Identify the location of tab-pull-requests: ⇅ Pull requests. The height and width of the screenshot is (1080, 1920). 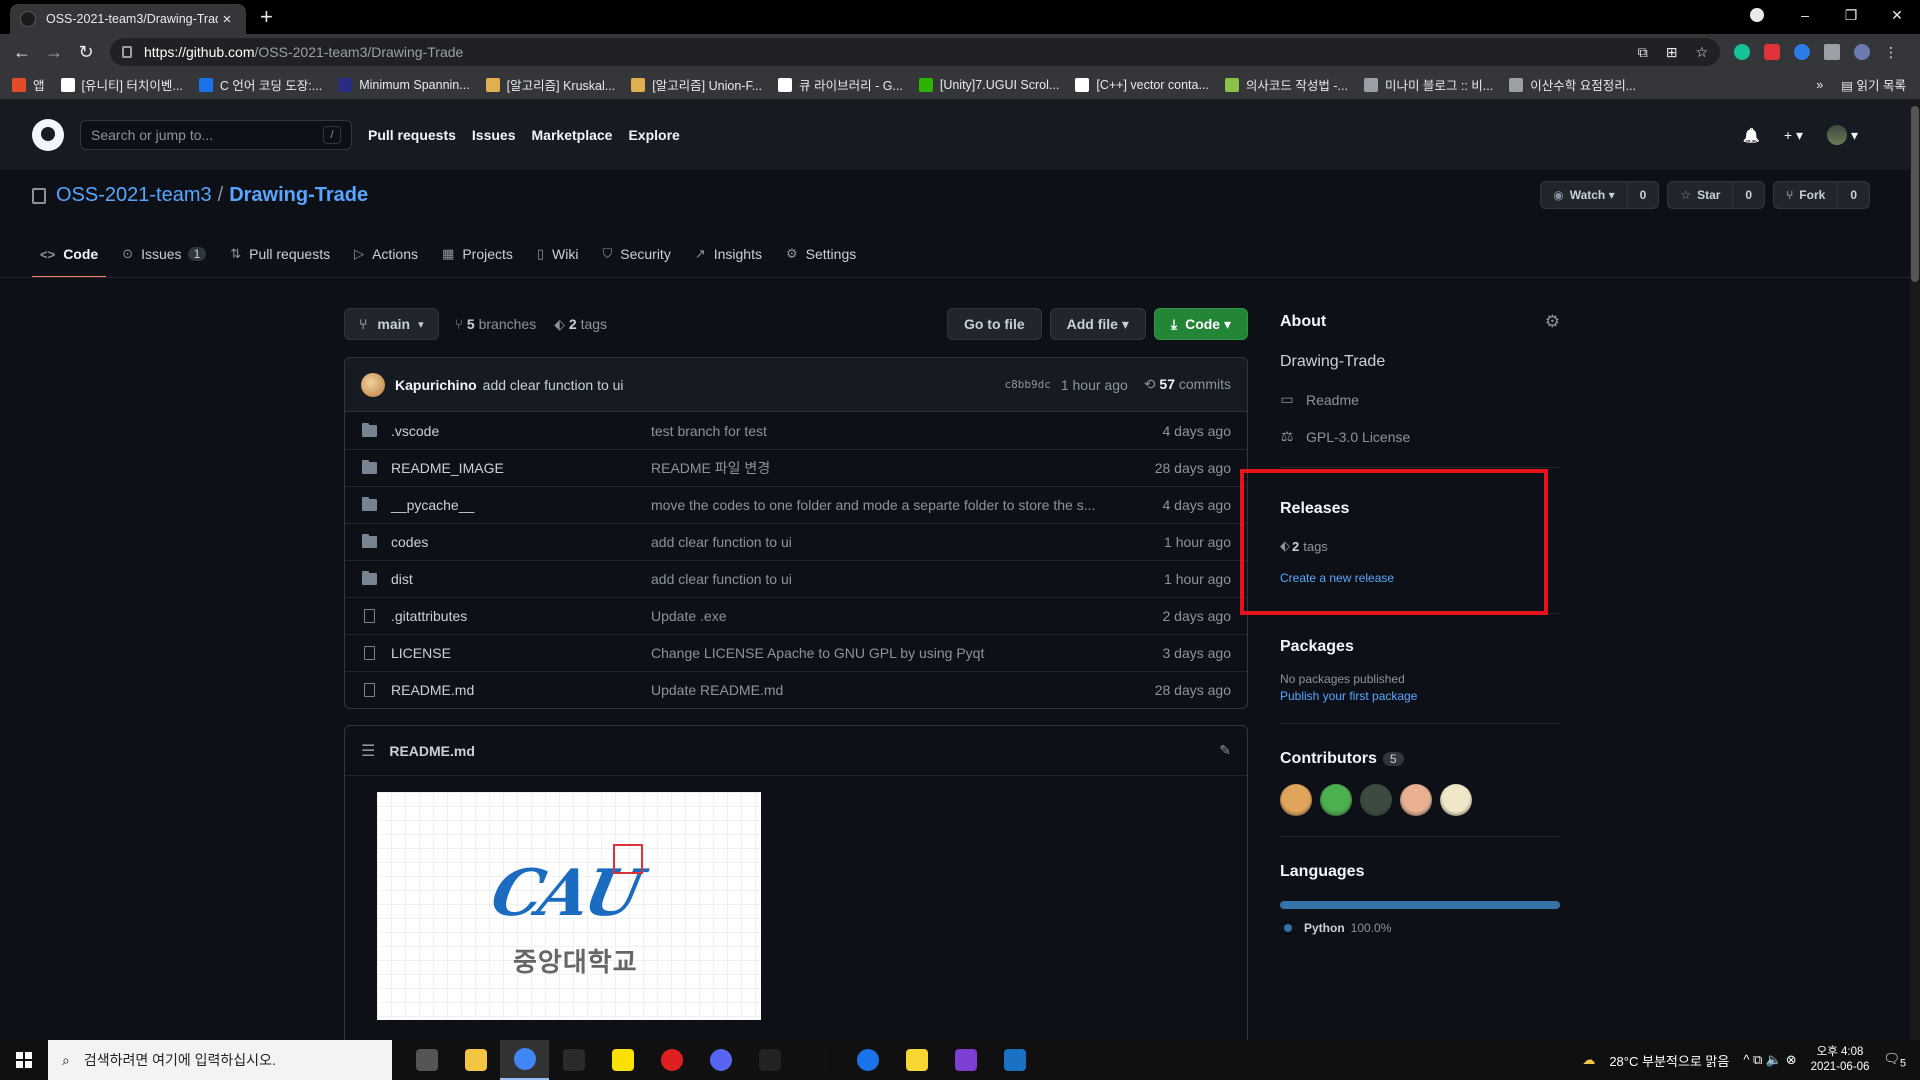
(280, 255).